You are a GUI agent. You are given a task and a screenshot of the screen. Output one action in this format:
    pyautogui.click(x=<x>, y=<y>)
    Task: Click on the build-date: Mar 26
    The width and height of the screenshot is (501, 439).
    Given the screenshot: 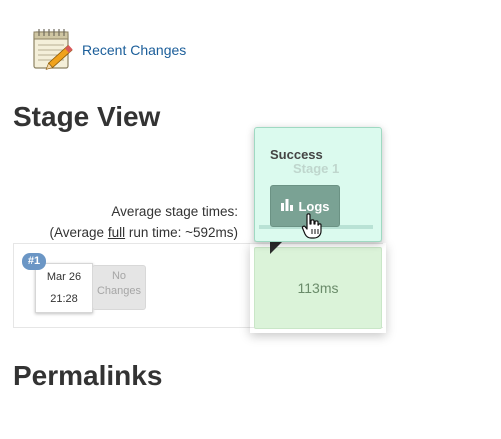 What is the action you would take?
    pyautogui.click(x=64, y=277)
    